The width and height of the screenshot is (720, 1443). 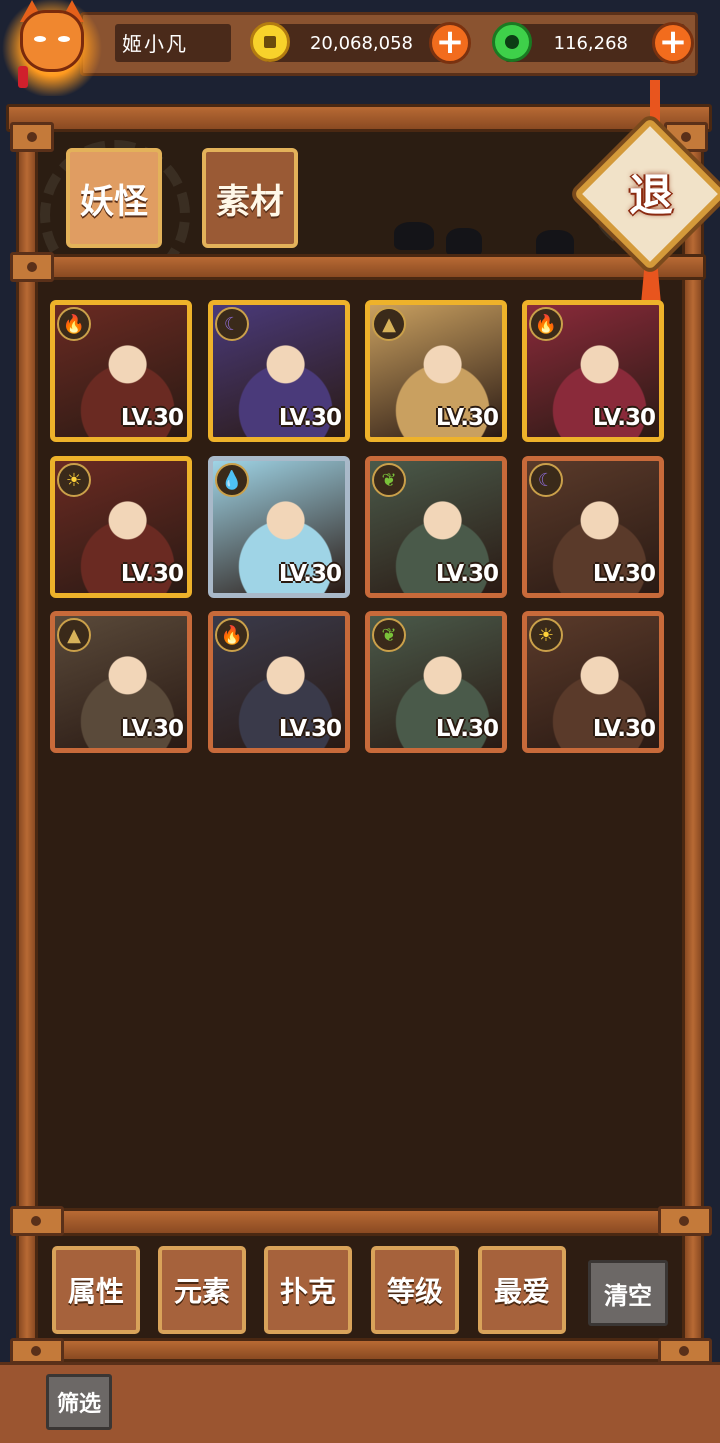 I want to click on bottom-beam, so click(x=360, y=1350).